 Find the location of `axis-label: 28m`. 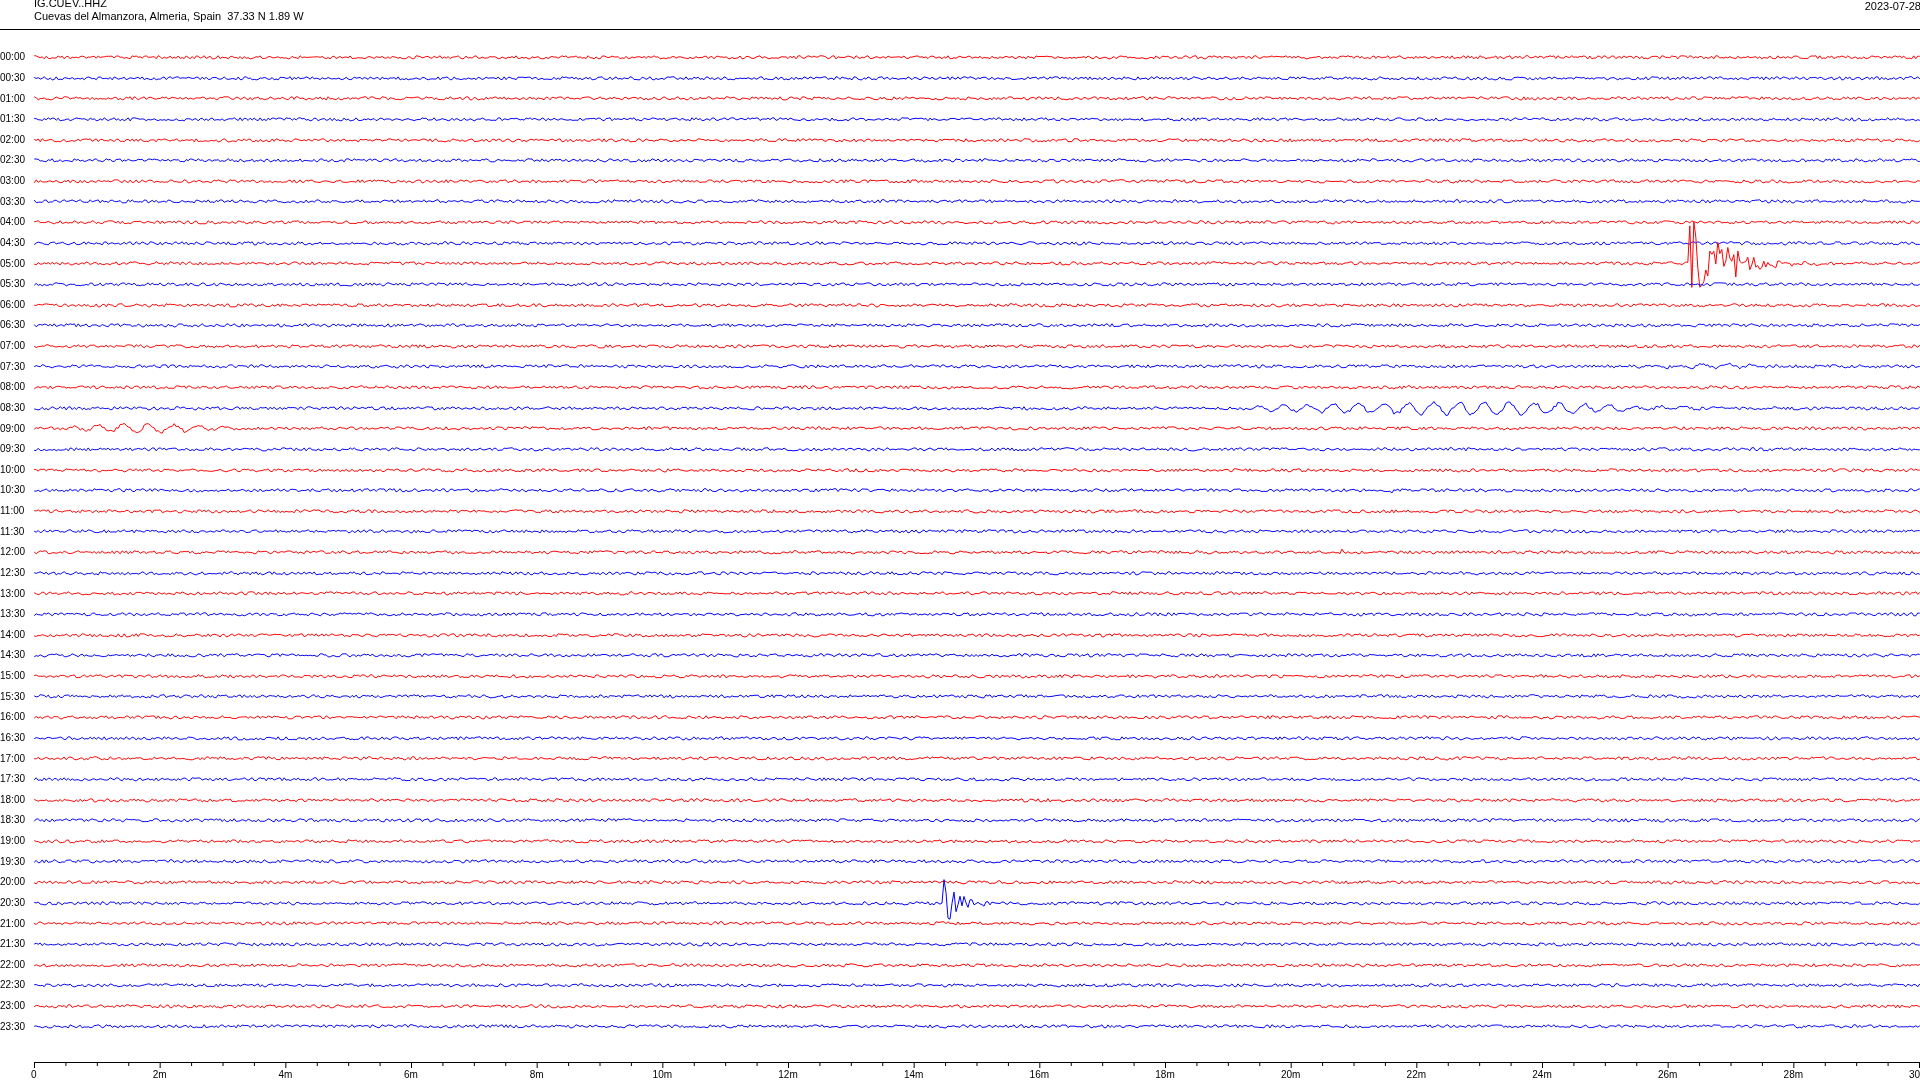

axis-label: 28m is located at coordinates (1793, 1074).